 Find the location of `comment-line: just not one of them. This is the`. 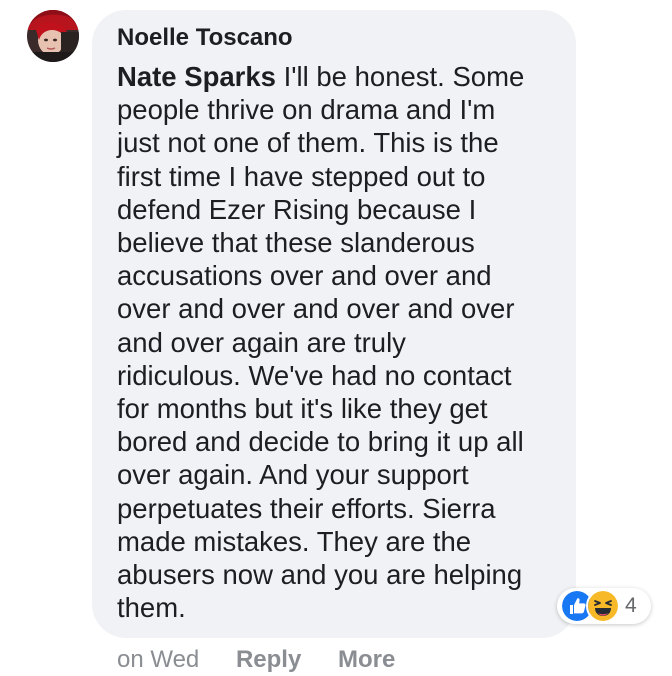

comment-line: just not one of them. This is the is located at coordinates (308, 143).